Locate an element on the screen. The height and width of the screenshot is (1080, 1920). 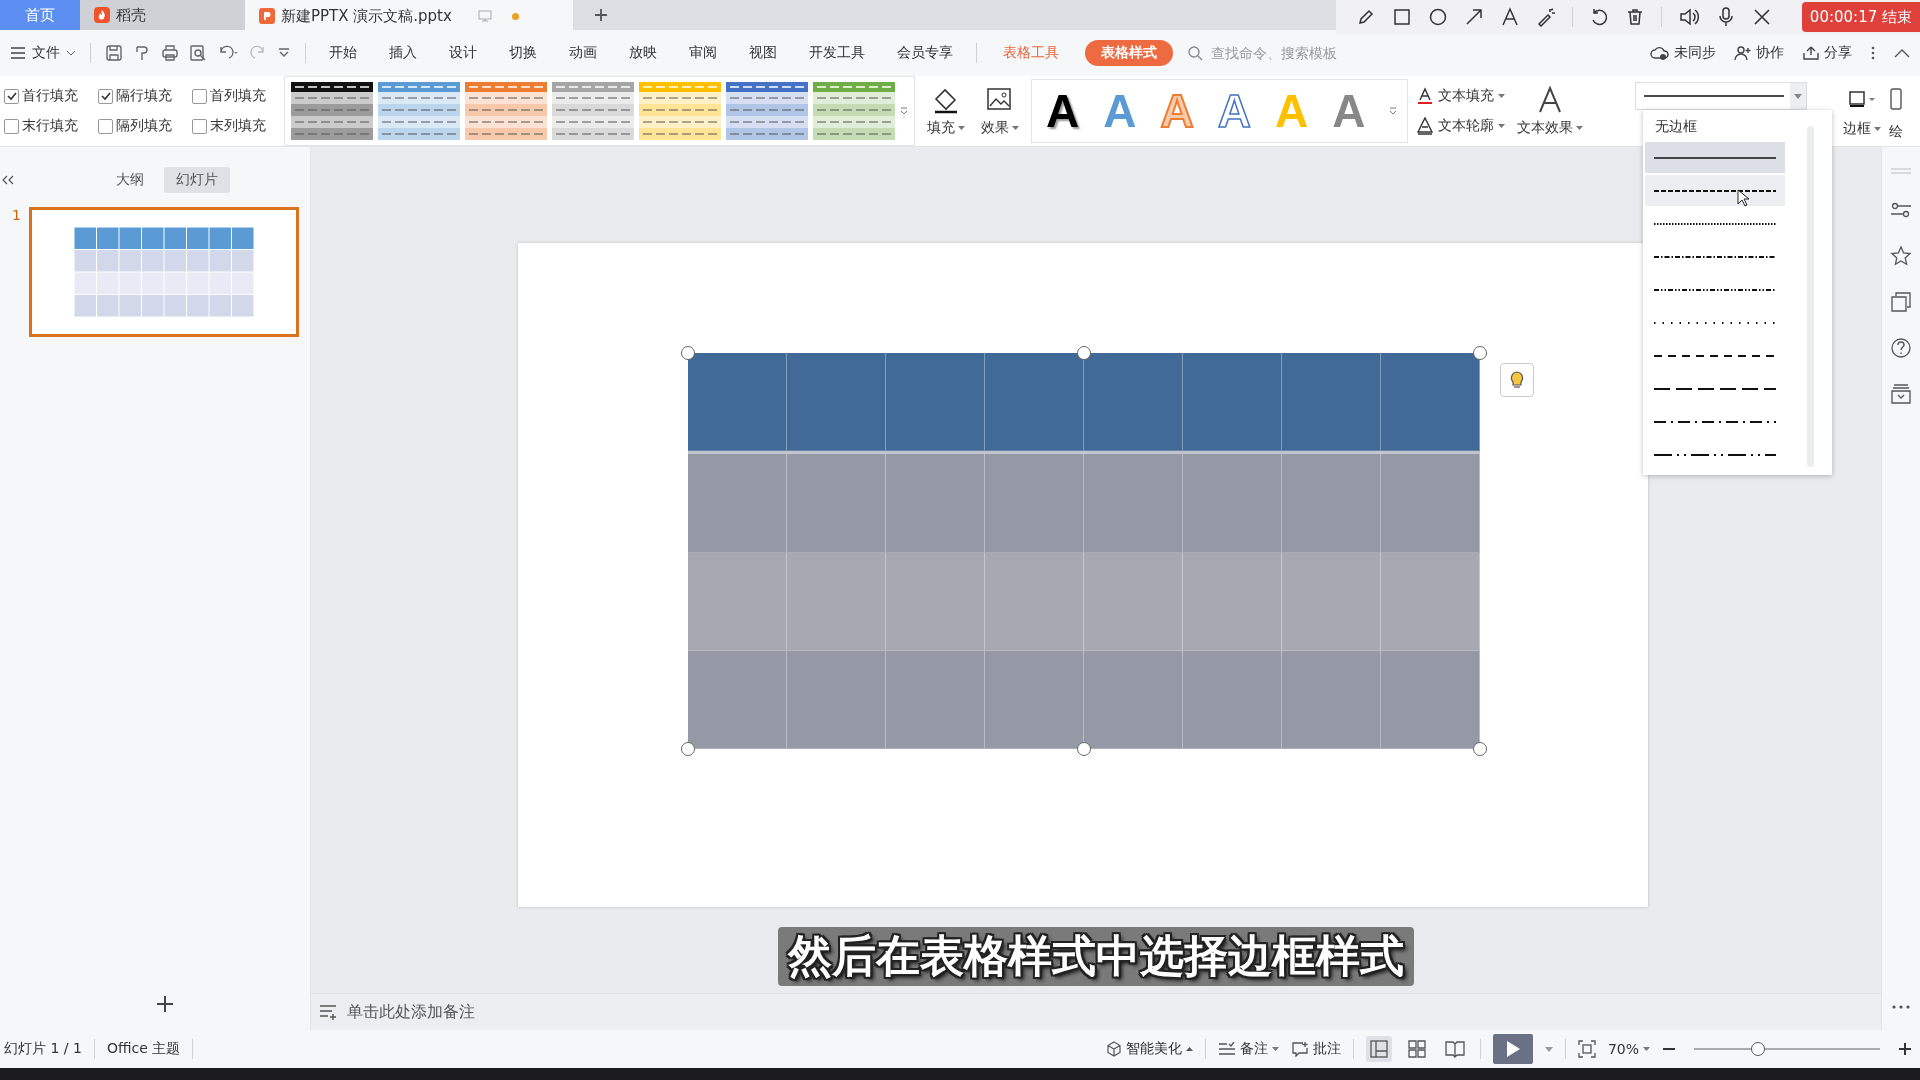
text-effect-button: 文本效果 is located at coordinates (1550, 111).